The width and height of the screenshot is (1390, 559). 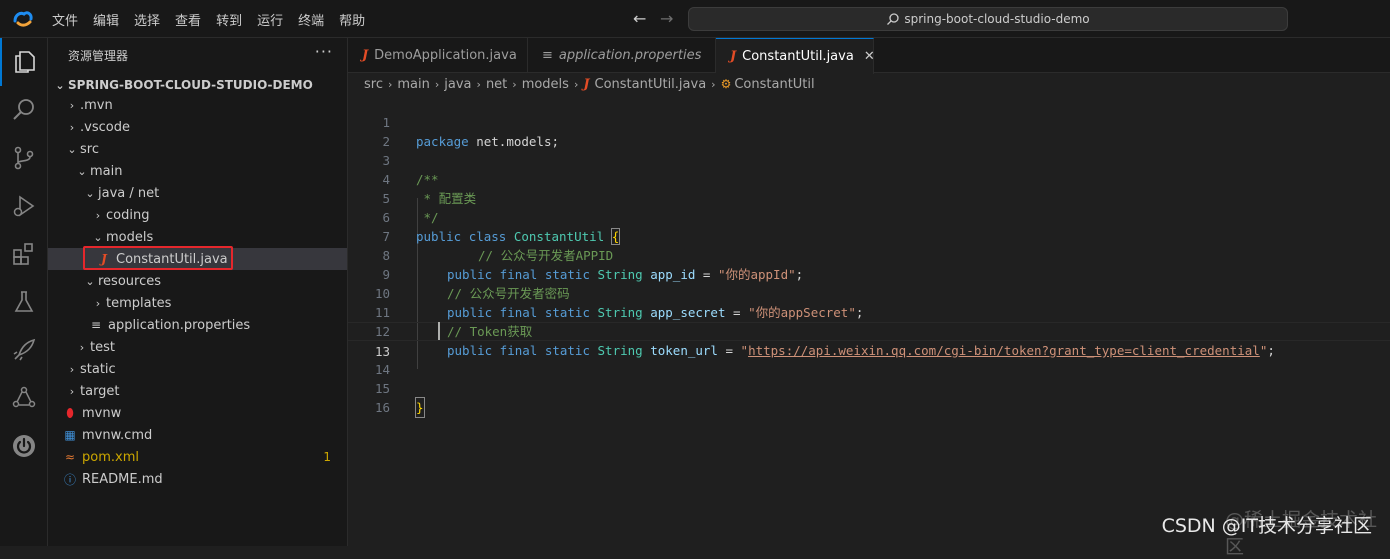 I want to click on highlight-annotation-box, so click(x=158, y=258).